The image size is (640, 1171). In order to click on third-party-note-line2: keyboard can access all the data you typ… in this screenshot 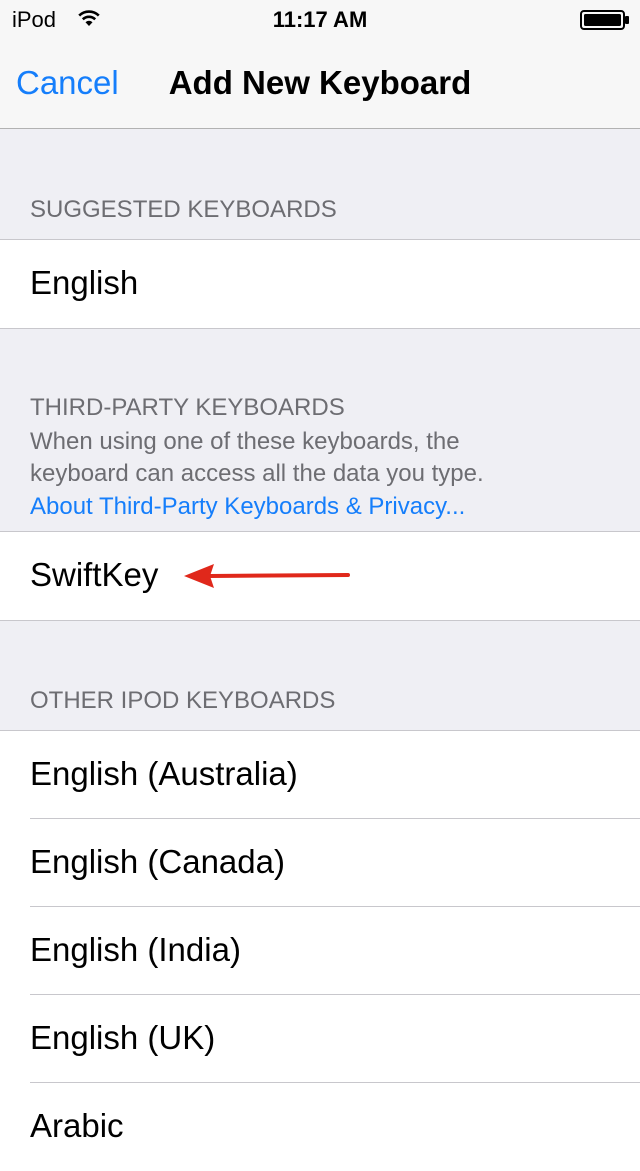, I will do `click(257, 473)`.